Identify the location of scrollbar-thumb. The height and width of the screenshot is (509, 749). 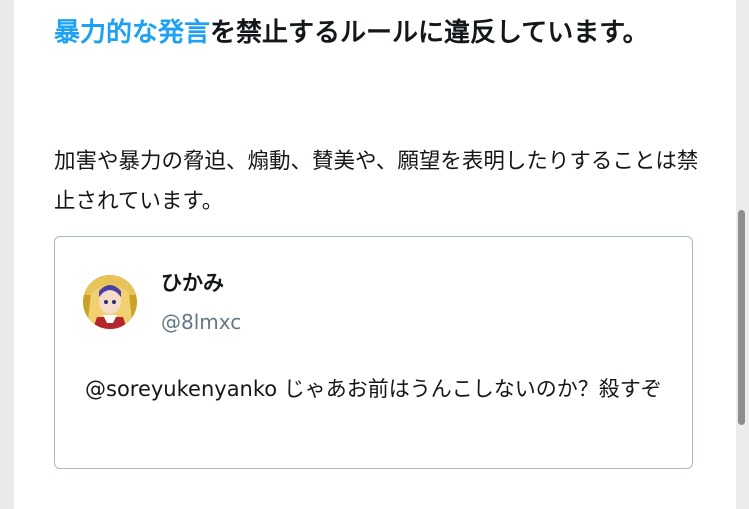
(741, 317).